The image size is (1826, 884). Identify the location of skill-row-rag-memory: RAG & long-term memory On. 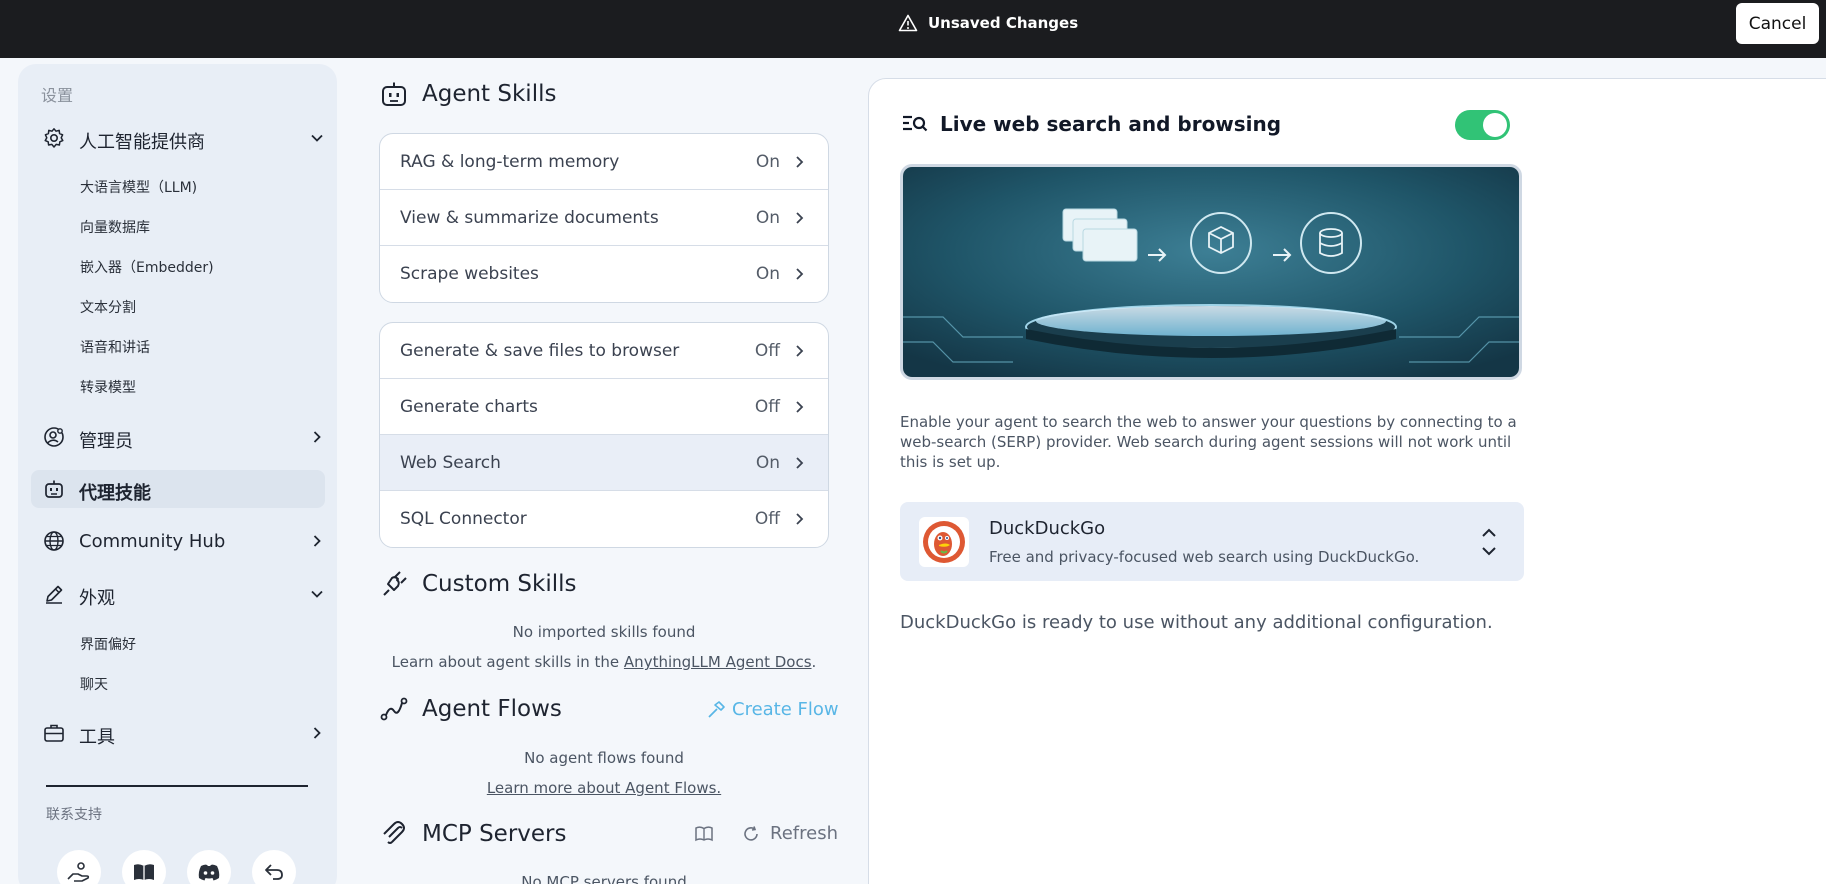
(604, 162).